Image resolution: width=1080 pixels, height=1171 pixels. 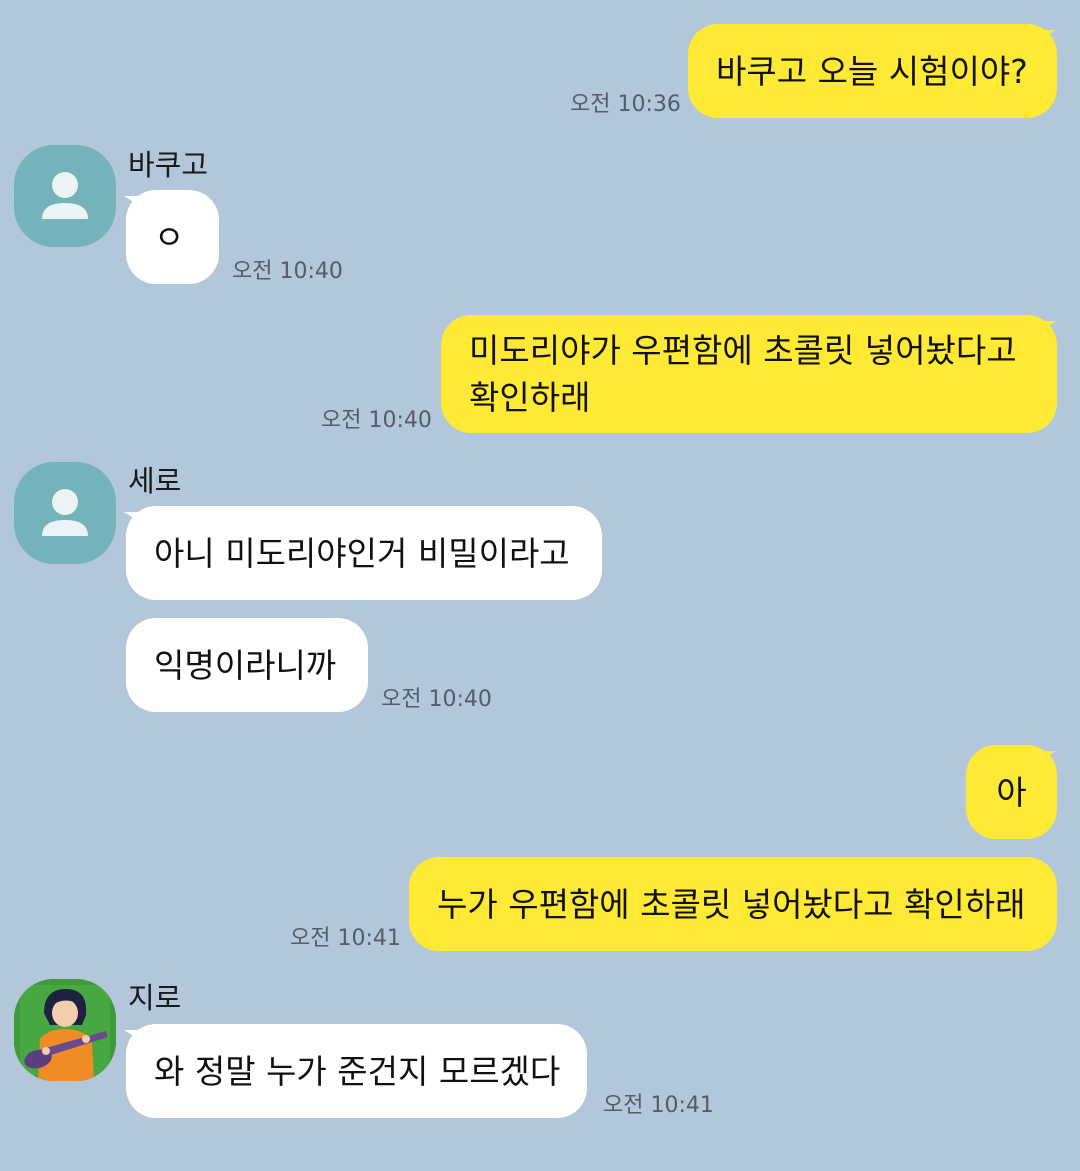 I want to click on sender-name: 바쿠고, so click(x=168, y=165).